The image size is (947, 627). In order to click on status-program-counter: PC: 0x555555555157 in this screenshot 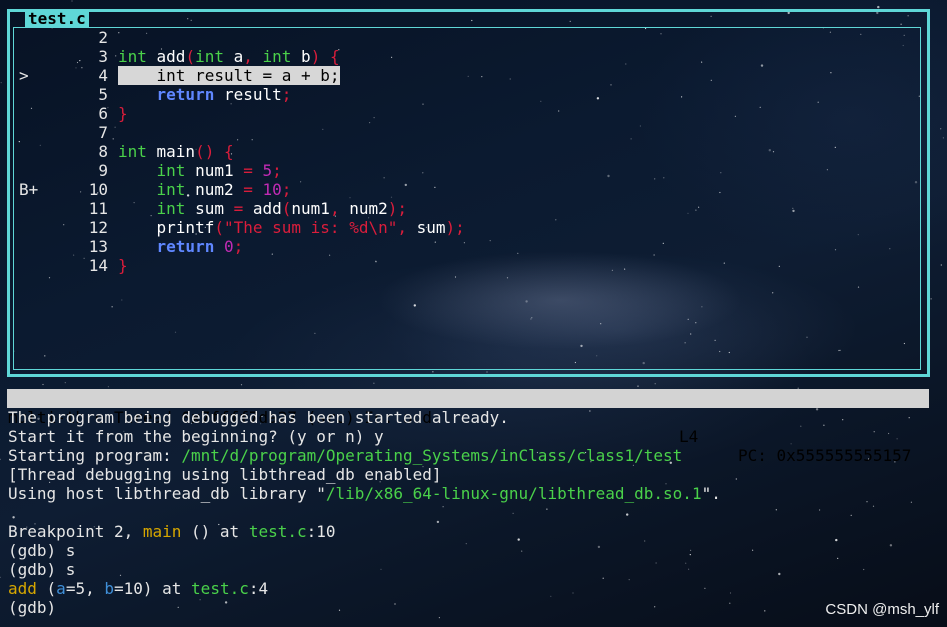, I will do `click(825, 455)`.